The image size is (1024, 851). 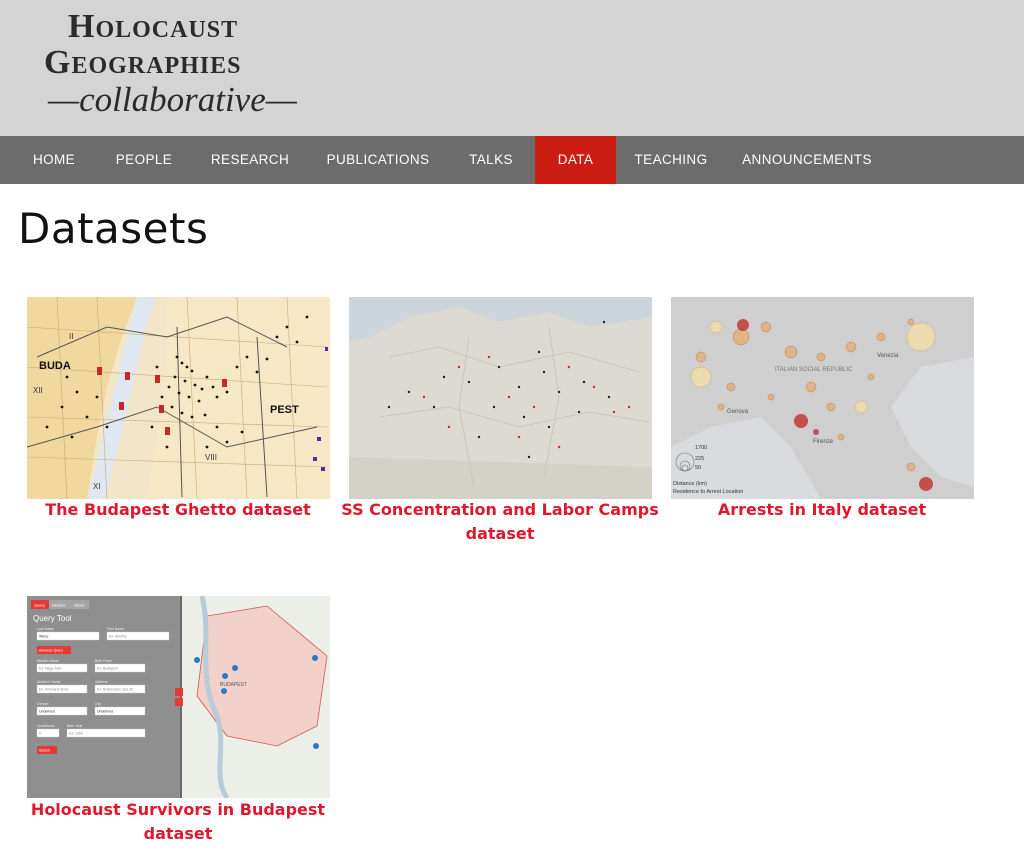 What do you see at coordinates (50, 669) in the screenshot?
I see `field-maiden-name-placeholder: Ex: Nagy Julia` at bounding box center [50, 669].